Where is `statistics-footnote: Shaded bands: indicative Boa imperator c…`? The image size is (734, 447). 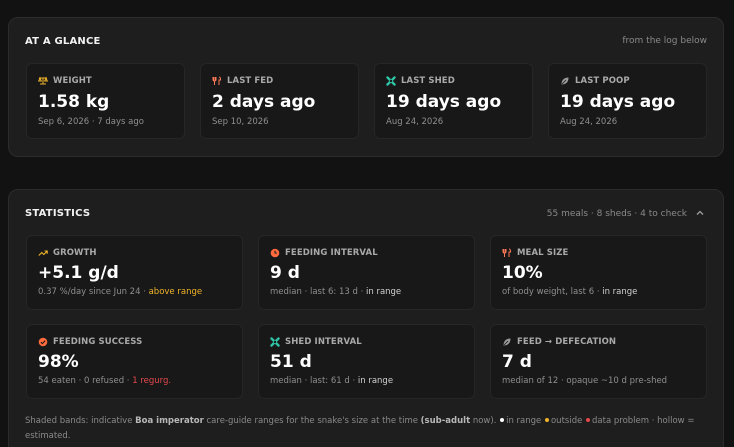
statistics-footnote: Shaded bands: indicative Boa imperator c… is located at coordinates (360, 428).